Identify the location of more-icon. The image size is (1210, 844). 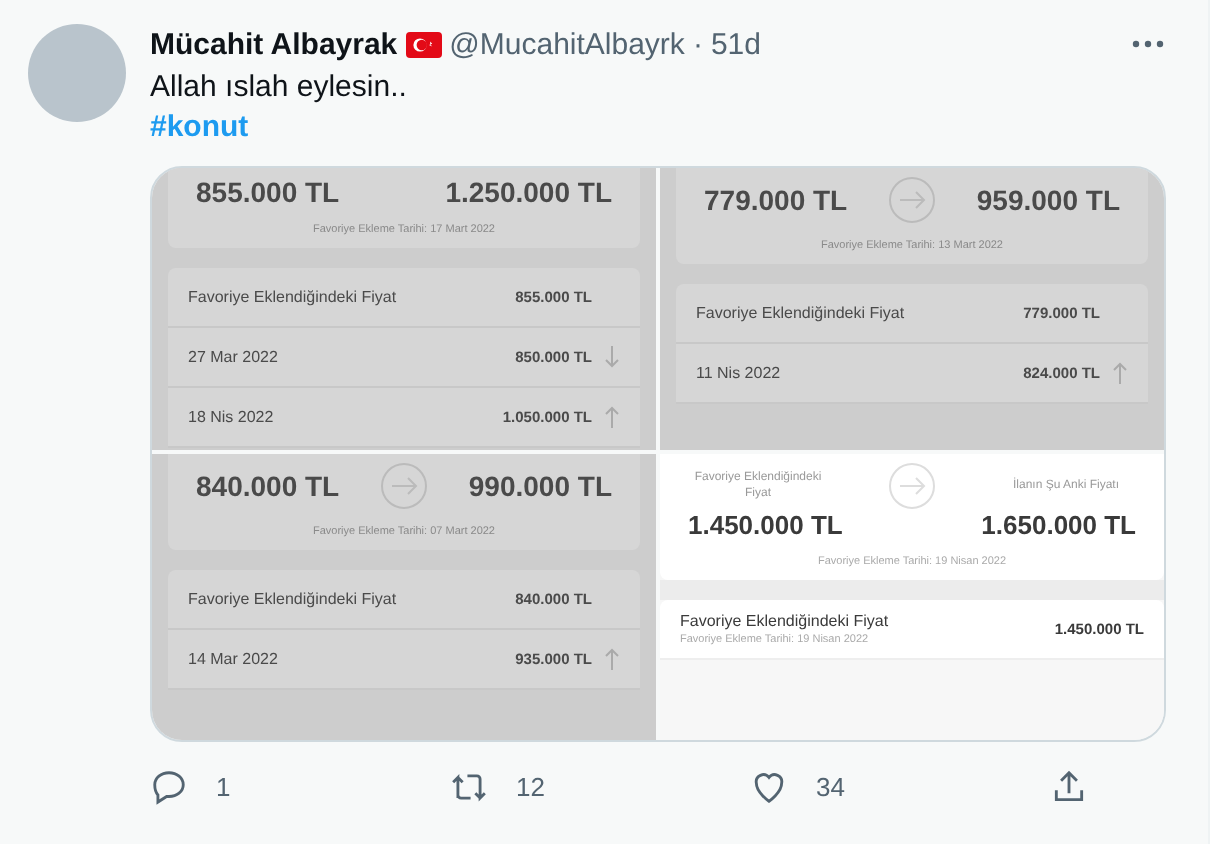
(1148, 44).